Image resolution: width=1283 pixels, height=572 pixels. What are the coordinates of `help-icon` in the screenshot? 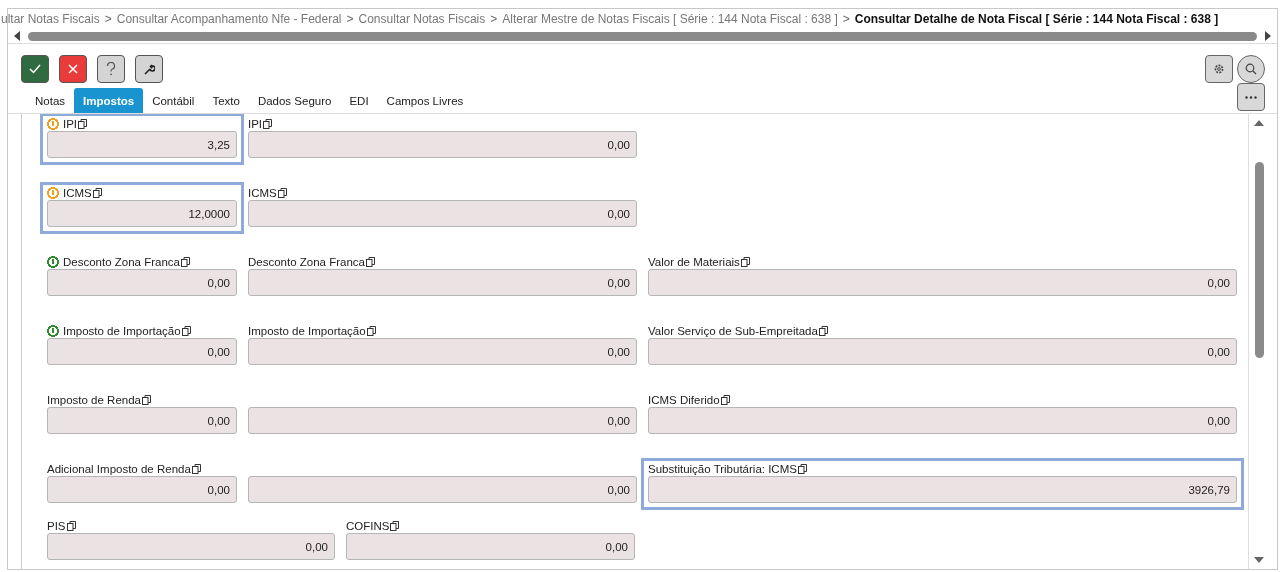 It's located at (111, 69).